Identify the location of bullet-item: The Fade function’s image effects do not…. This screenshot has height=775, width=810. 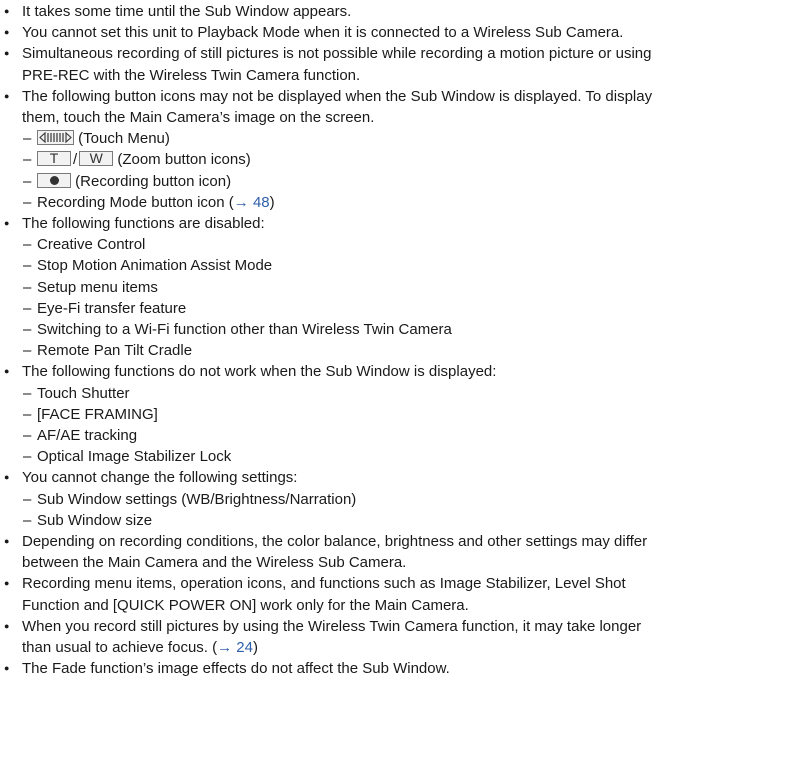
(404, 668).